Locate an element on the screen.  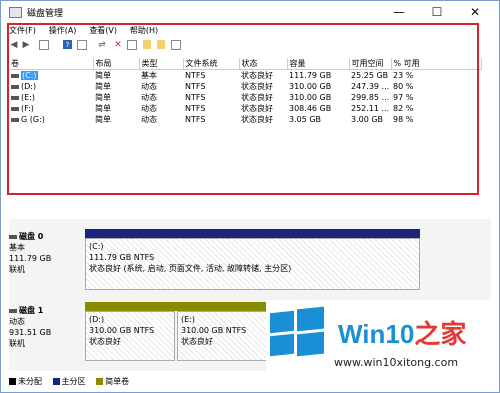
legend: 未分配 主分区 简单卷 is located at coordinates (73, 382).